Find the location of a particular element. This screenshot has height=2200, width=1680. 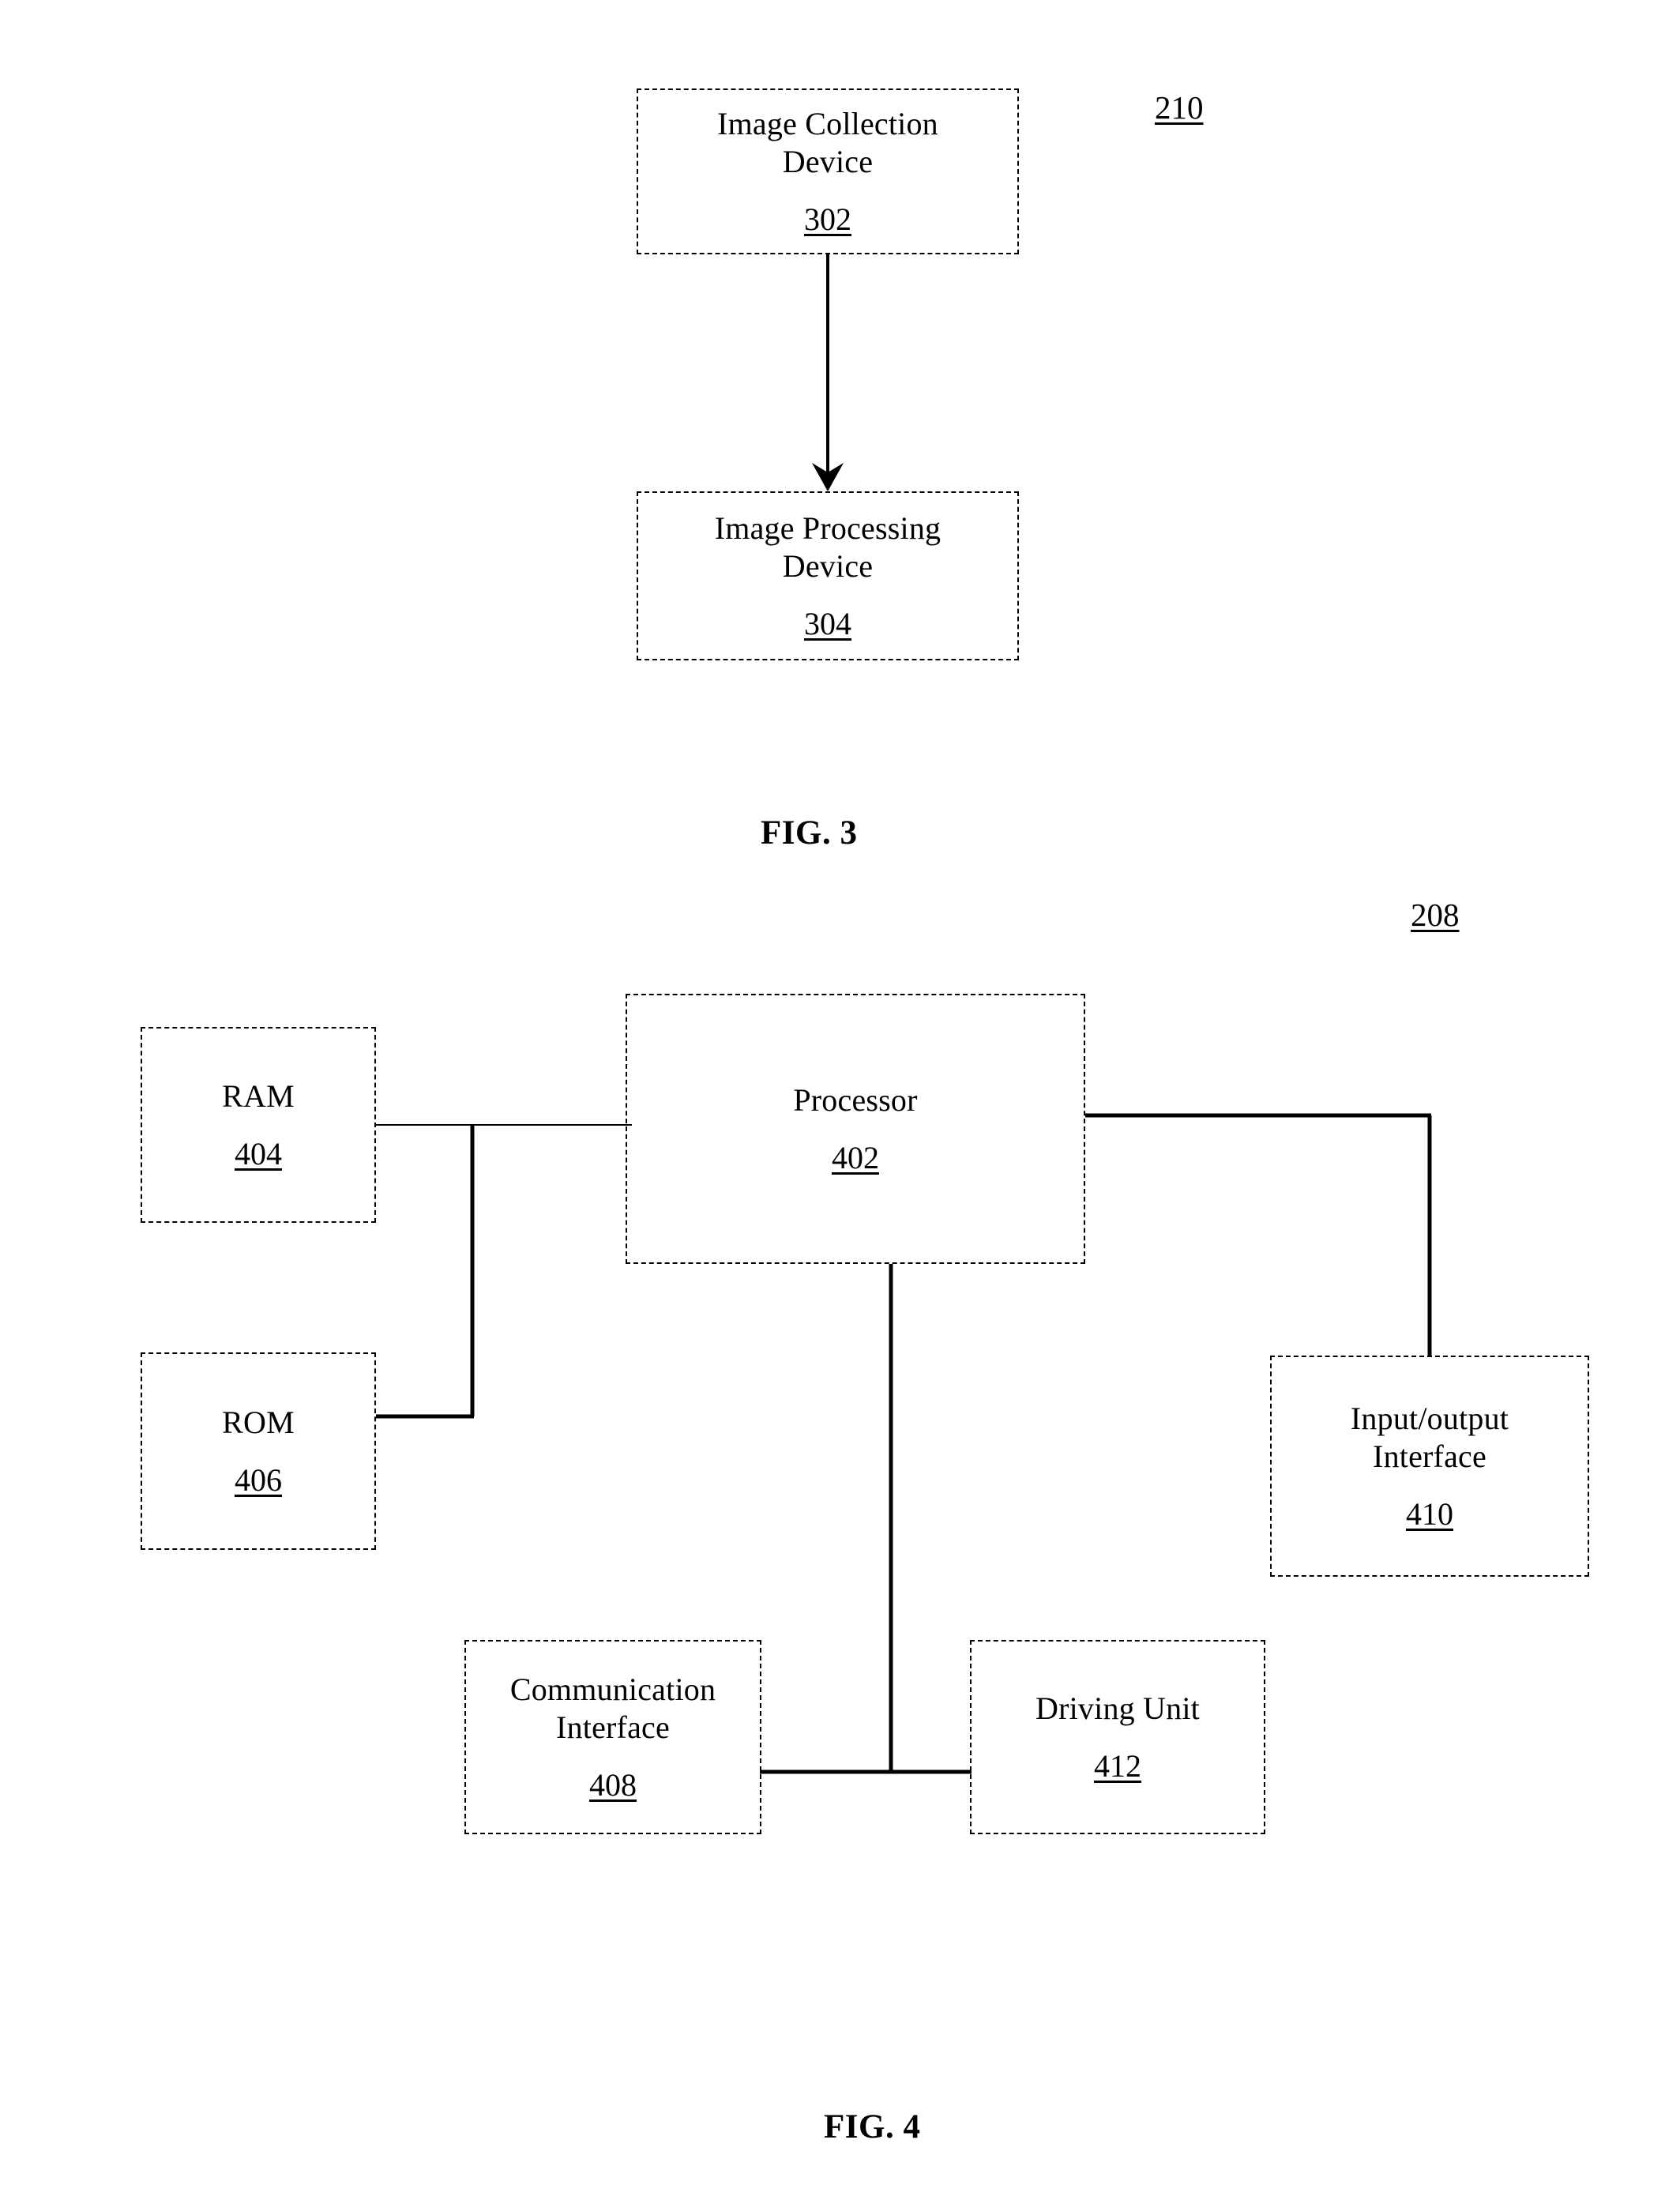

figure-caption-4: FIG. 4 is located at coordinates (872, 2126).